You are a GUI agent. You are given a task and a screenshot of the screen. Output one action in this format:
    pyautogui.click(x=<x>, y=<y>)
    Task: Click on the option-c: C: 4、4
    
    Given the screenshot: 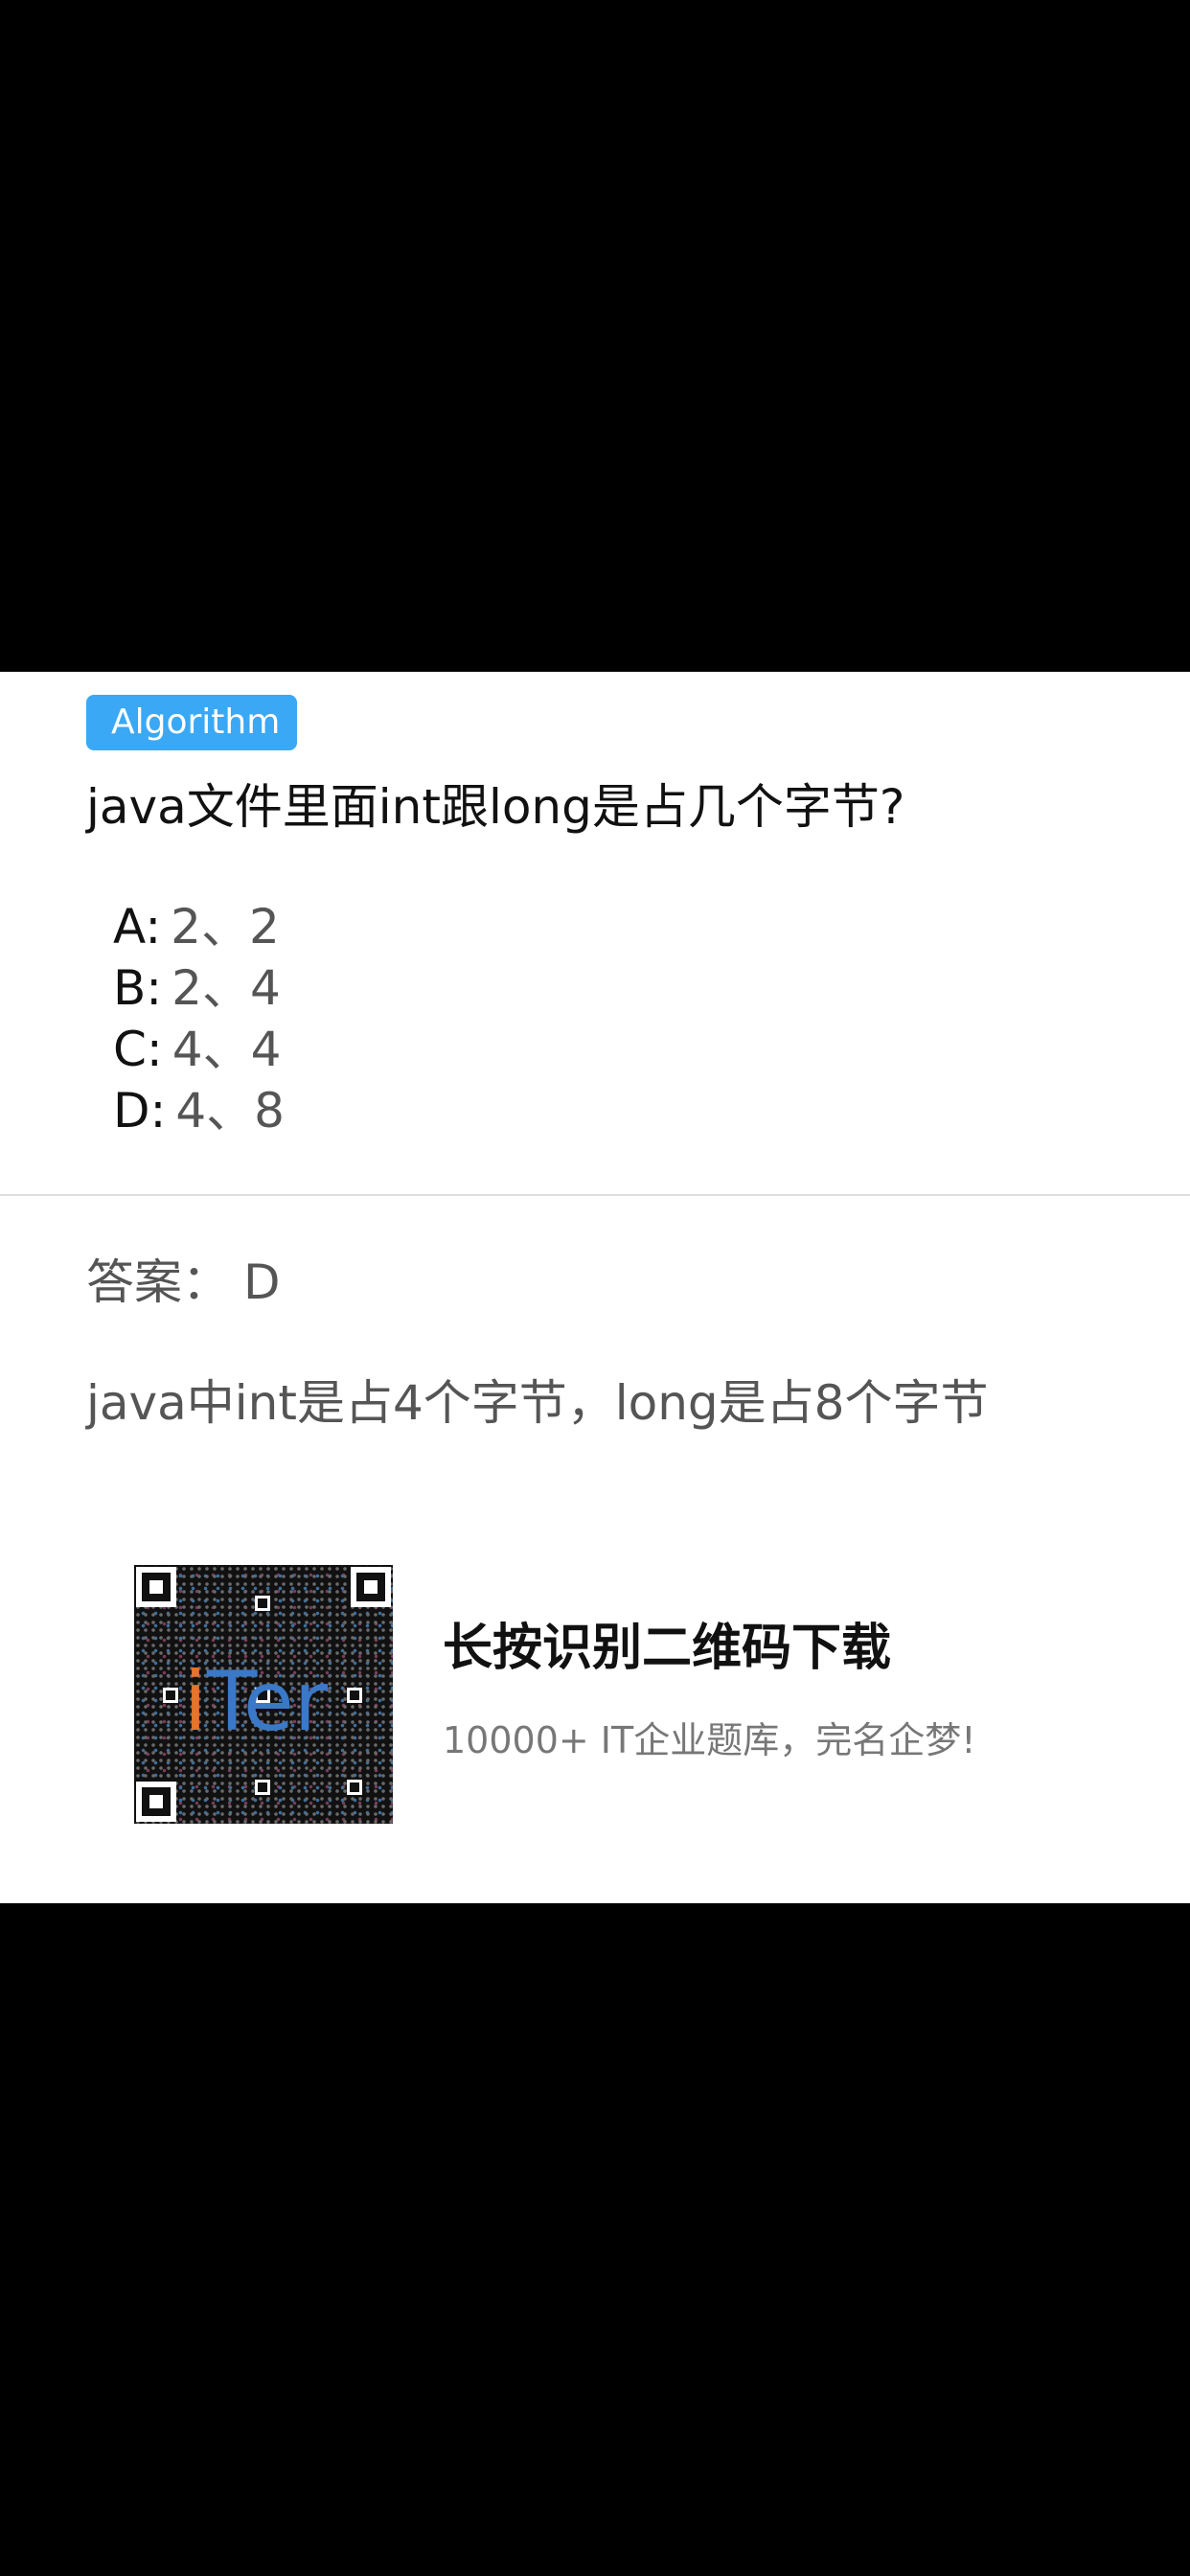 What is the action you would take?
    pyautogui.click(x=199, y=1049)
    